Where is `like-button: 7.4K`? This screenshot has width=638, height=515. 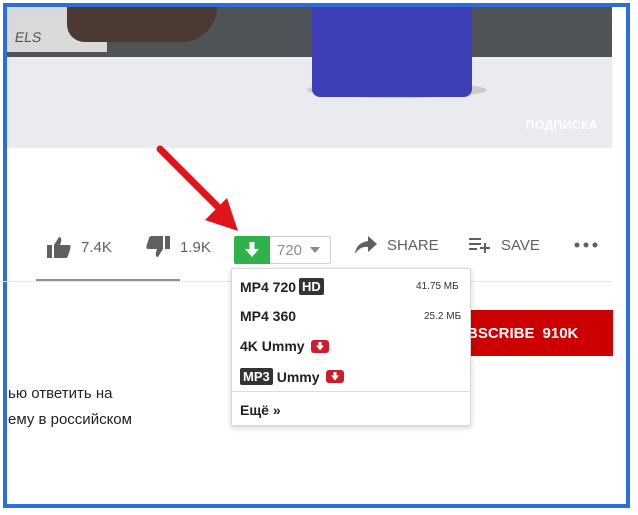 like-button: 7.4K is located at coordinates (79, 247).